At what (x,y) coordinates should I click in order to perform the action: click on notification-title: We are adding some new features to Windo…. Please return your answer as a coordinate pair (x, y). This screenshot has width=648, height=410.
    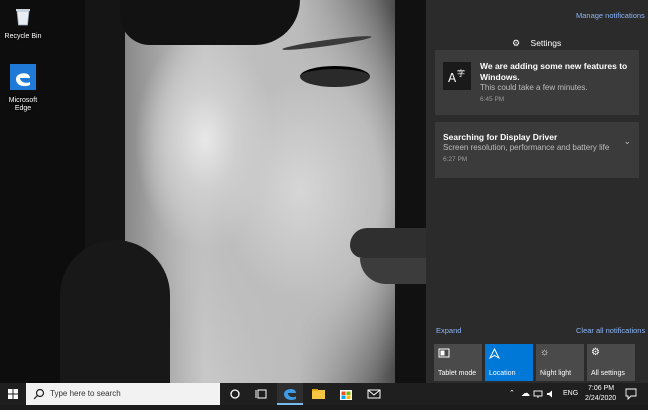
    Looking at the image, I should click on (554, 71).